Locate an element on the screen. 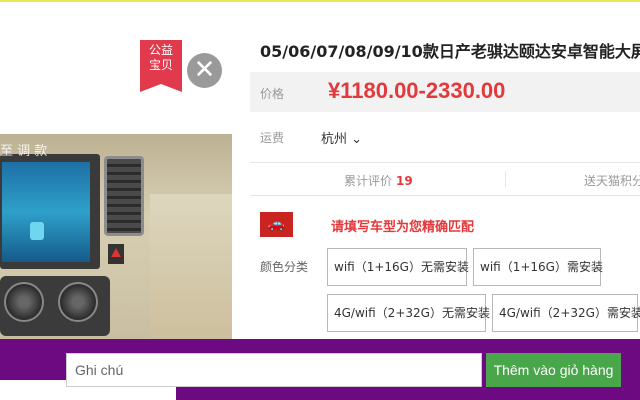 The image size is (640, 400). charity-badge-line1: 公益 is located at coordinates (160, 50).